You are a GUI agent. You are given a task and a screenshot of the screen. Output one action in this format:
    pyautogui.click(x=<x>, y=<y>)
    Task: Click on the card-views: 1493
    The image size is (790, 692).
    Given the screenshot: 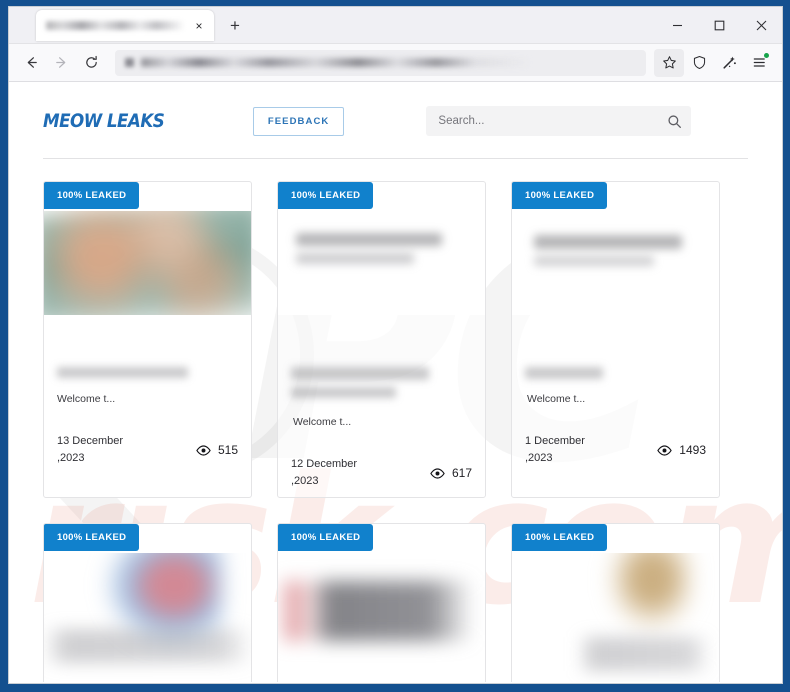 What is the action you would take?
    pyautogui.click(x=681, y=450)
    